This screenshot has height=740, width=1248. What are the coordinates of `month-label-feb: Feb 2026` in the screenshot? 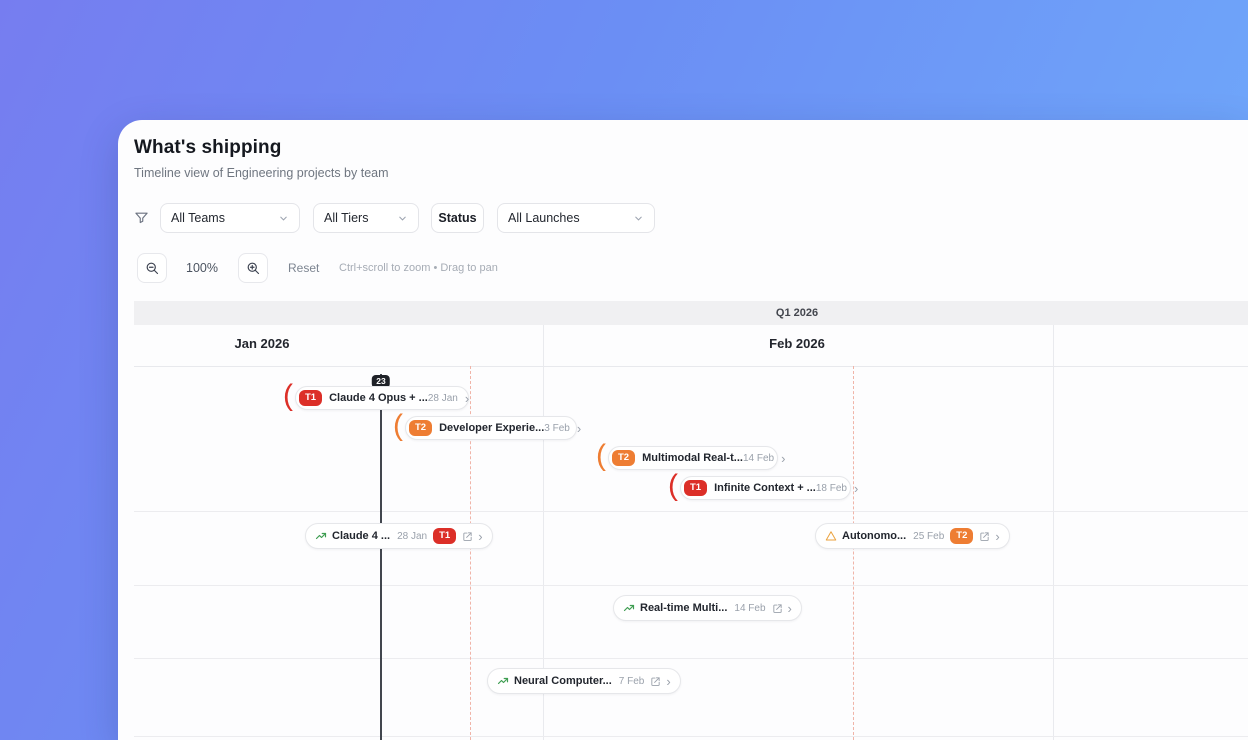 It's located at (797, 343).